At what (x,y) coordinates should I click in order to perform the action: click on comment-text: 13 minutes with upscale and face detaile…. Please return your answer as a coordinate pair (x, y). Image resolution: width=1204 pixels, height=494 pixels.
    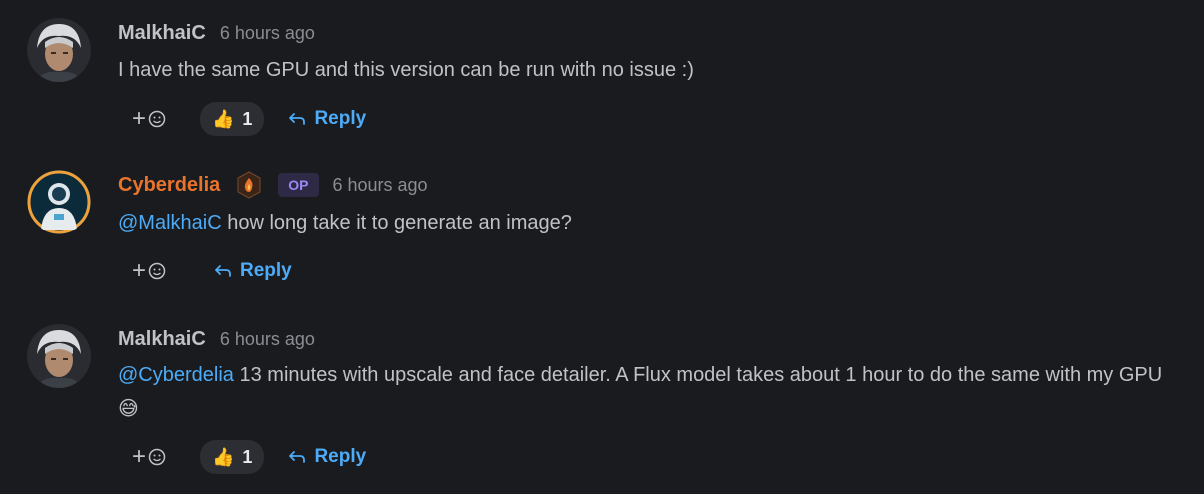
    Looking at the image, I should click on (698, 375).